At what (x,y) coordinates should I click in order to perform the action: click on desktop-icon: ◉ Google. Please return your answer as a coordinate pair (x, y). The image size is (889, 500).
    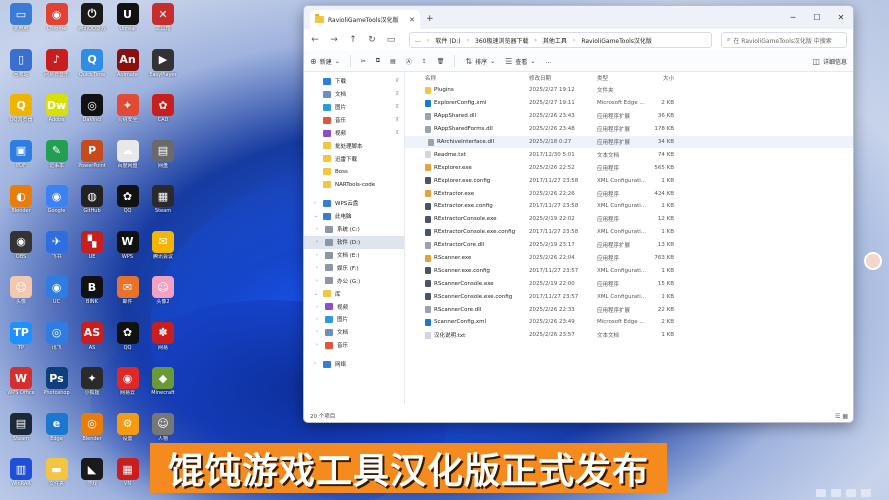
    Looking at the image, I should click on (57, 199).